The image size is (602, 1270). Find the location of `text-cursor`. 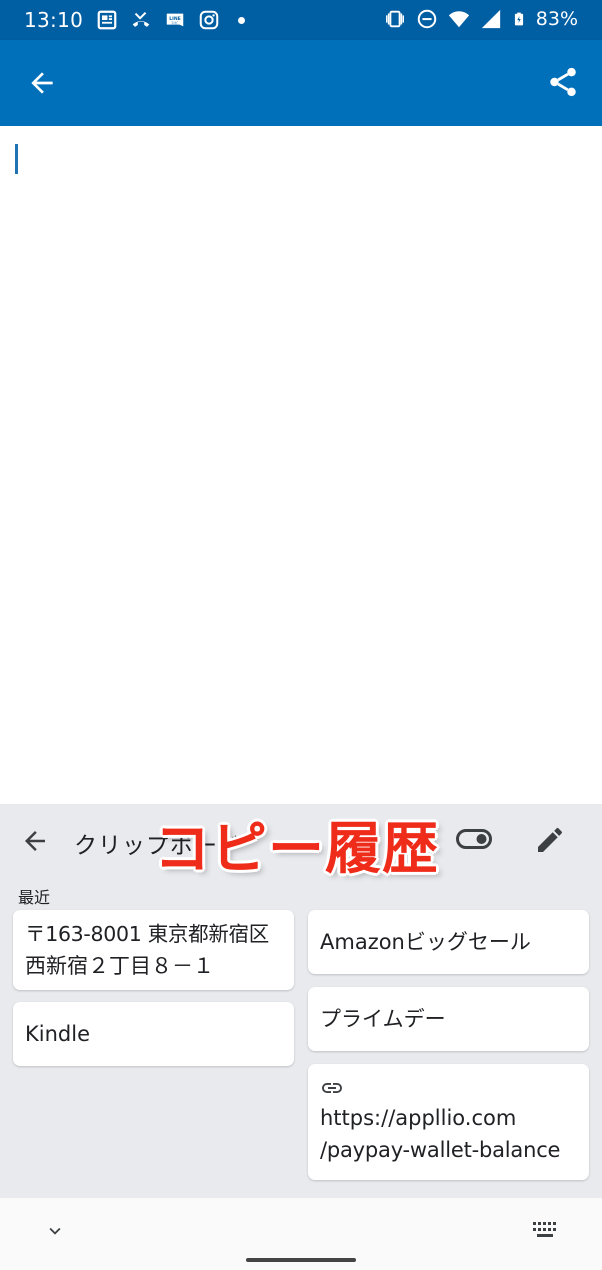

text-cursor is located at coordinates (16, 159).